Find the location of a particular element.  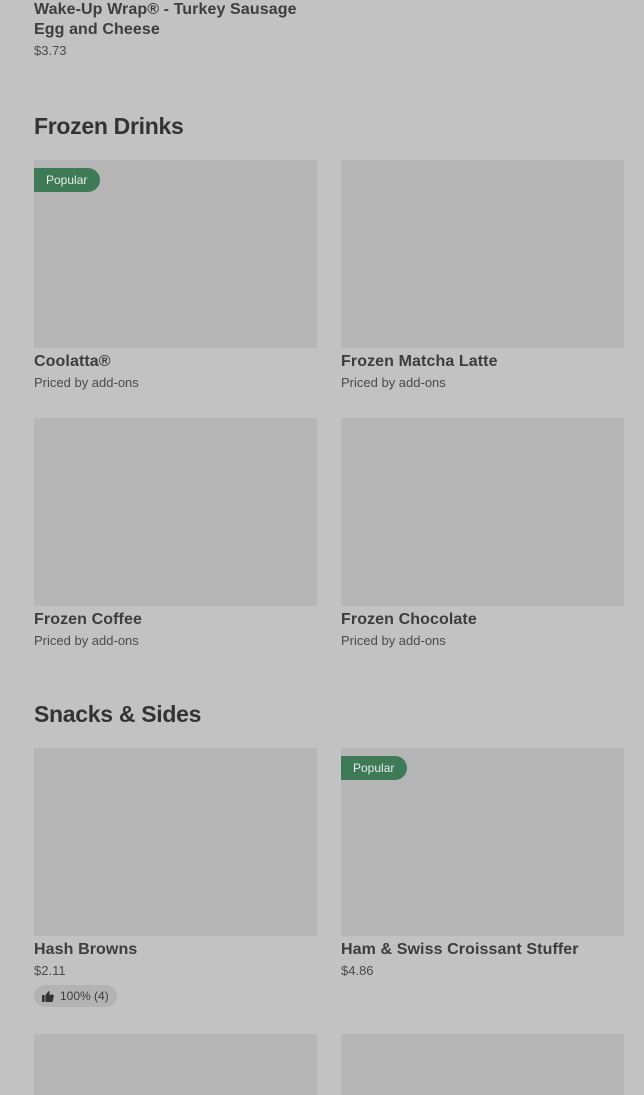

rating-text: 100% (4) is located at coordinates (84, 996).